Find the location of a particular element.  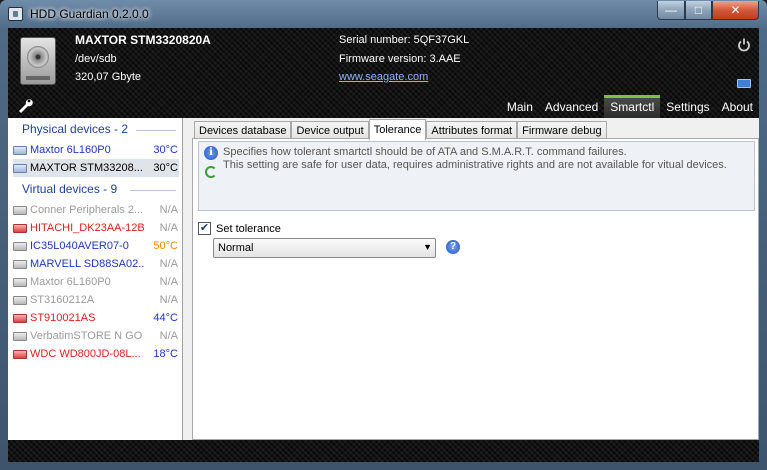

serial-number: Serial number: 5QF37GKL is located at coordinates (404, 40).